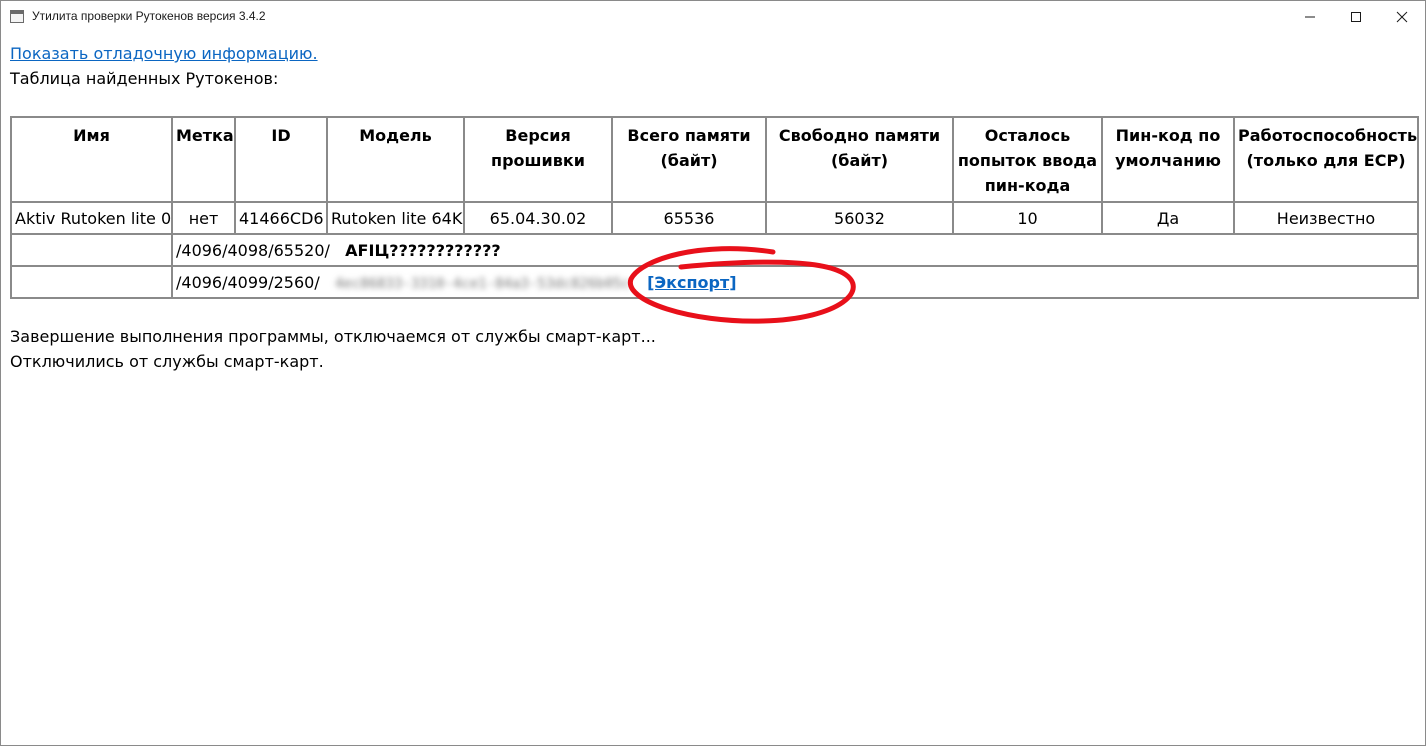 The width and height of the screenshot is (1426, 746). I want to click on cell-total-memory: 65536, so click(689, 218).